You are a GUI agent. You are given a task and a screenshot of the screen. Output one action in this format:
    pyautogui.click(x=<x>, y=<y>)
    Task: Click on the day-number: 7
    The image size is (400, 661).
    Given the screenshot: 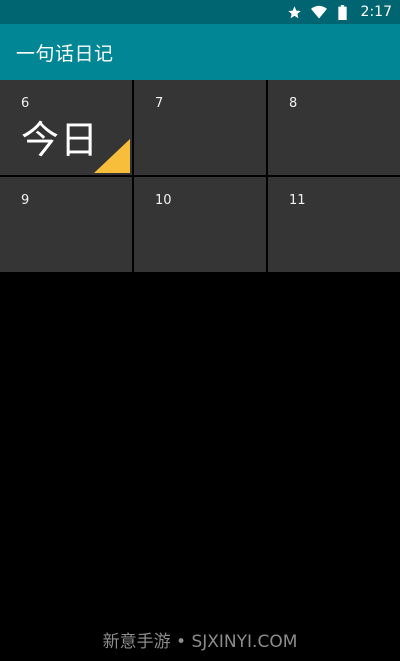 What is the action you would take?
    pyautogui.click(x=159, y=103)
    